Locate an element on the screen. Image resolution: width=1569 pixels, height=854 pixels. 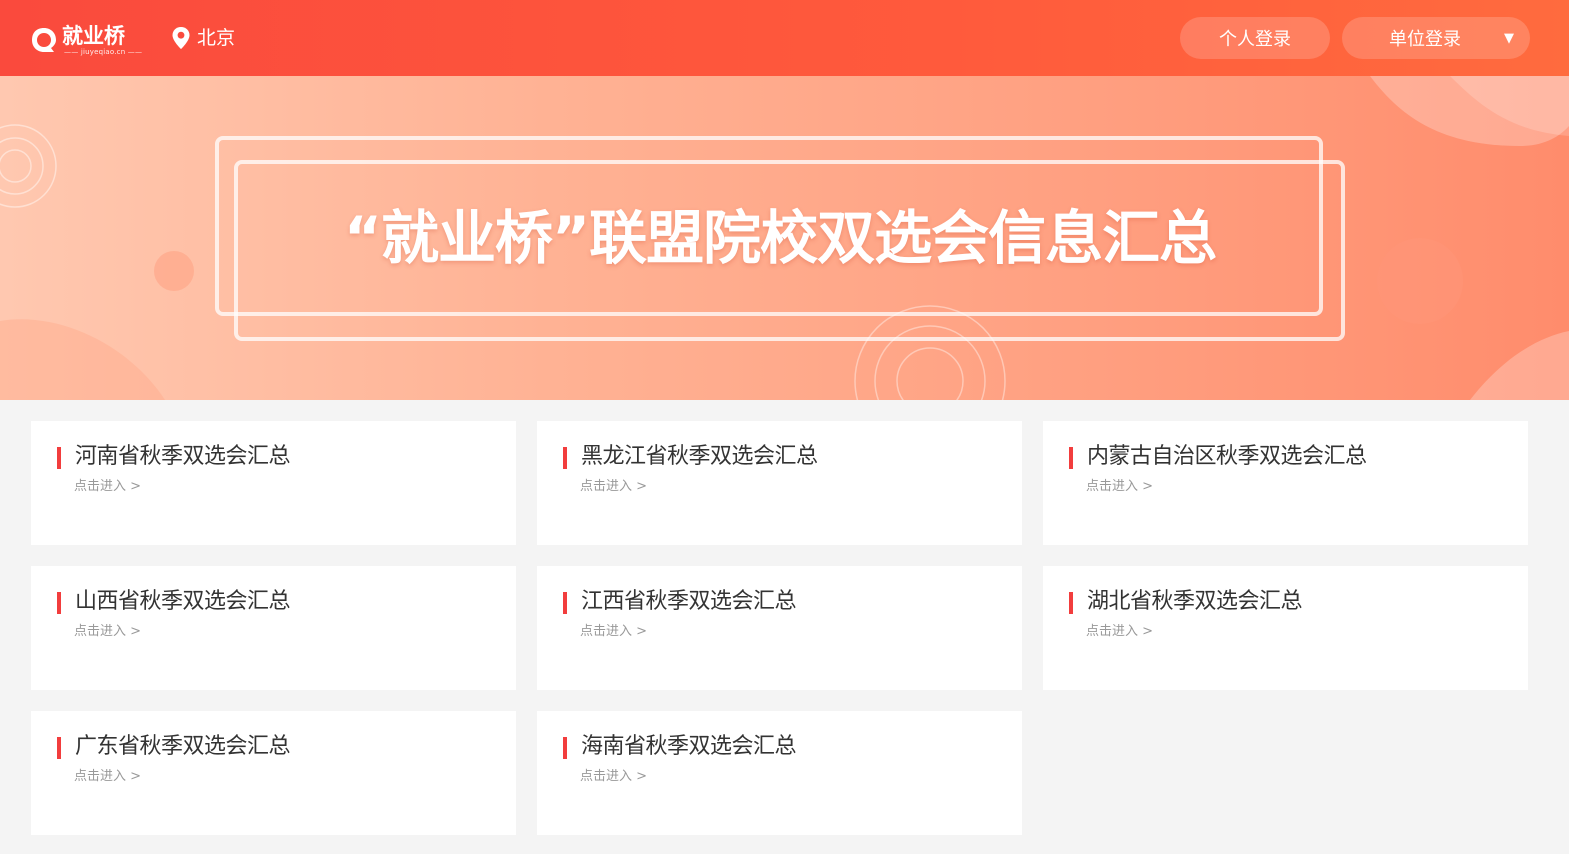
card-title: 黑龙江省秋季双选会汇总 is located at coordinates (699, 456).